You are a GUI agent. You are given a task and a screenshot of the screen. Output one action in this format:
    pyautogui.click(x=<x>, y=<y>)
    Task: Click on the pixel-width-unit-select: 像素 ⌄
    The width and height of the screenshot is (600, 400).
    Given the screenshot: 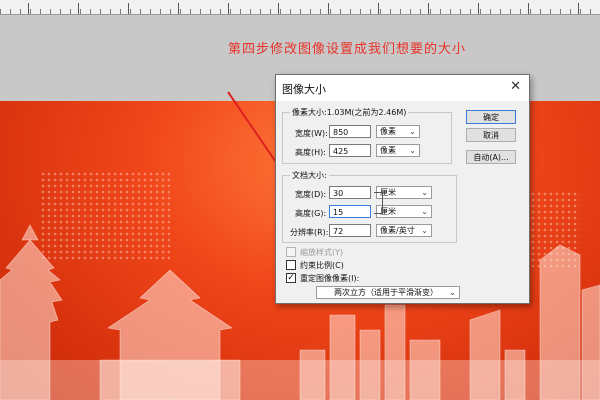 What is the action you would take?
    pyautogui.click(x=398, y=131)
    